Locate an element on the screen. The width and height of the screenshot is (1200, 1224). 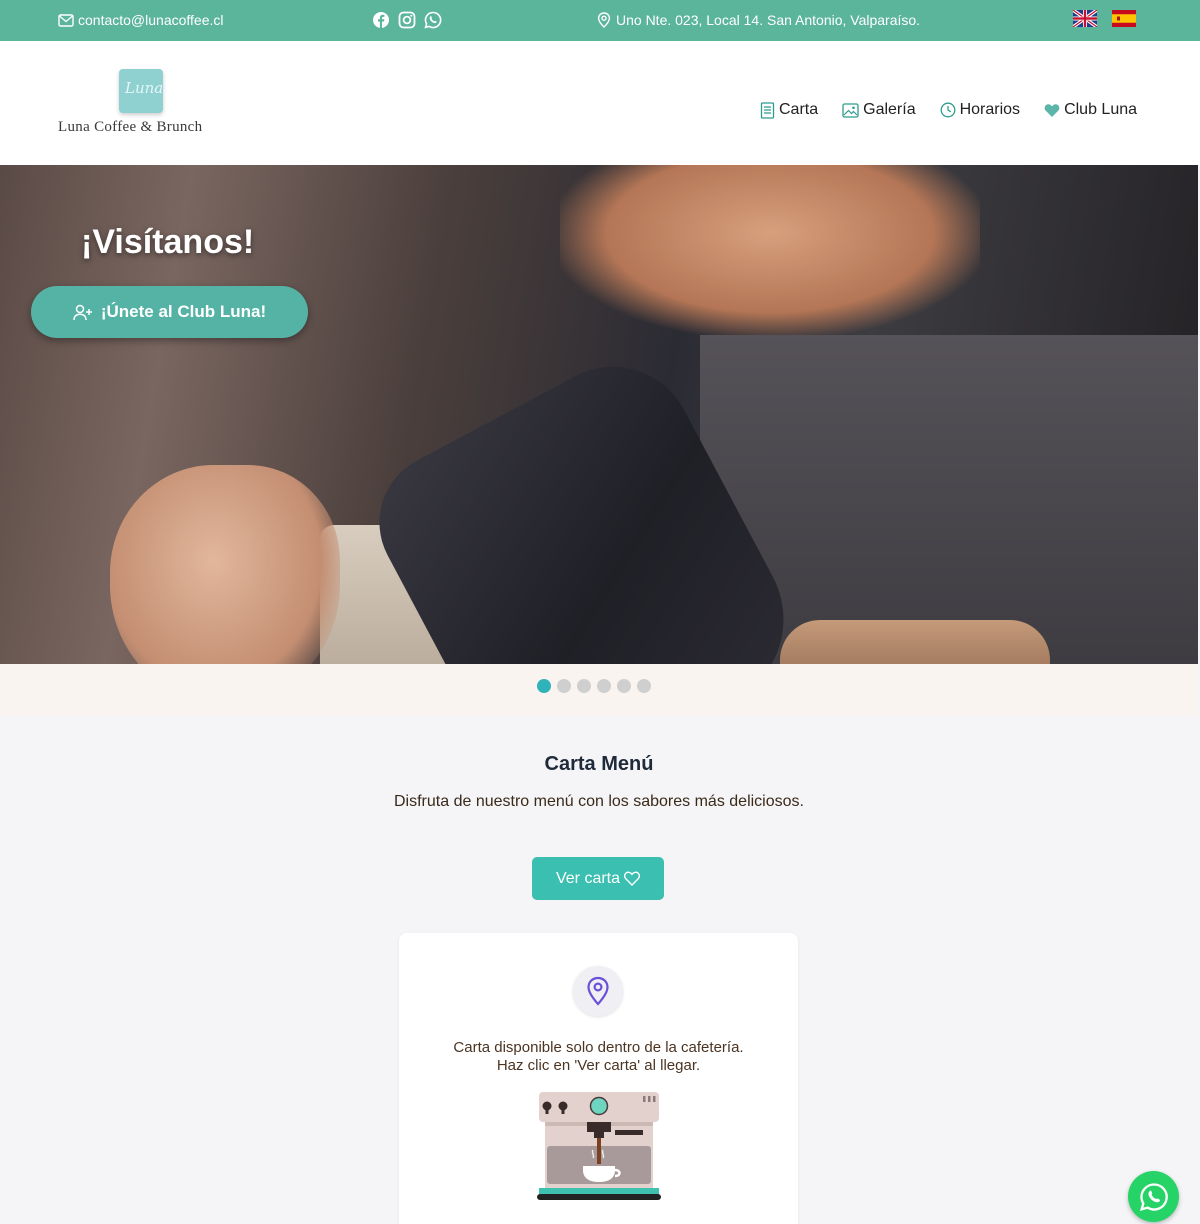
view-menu-button: Ver carta is located at coordinates (598, 878).